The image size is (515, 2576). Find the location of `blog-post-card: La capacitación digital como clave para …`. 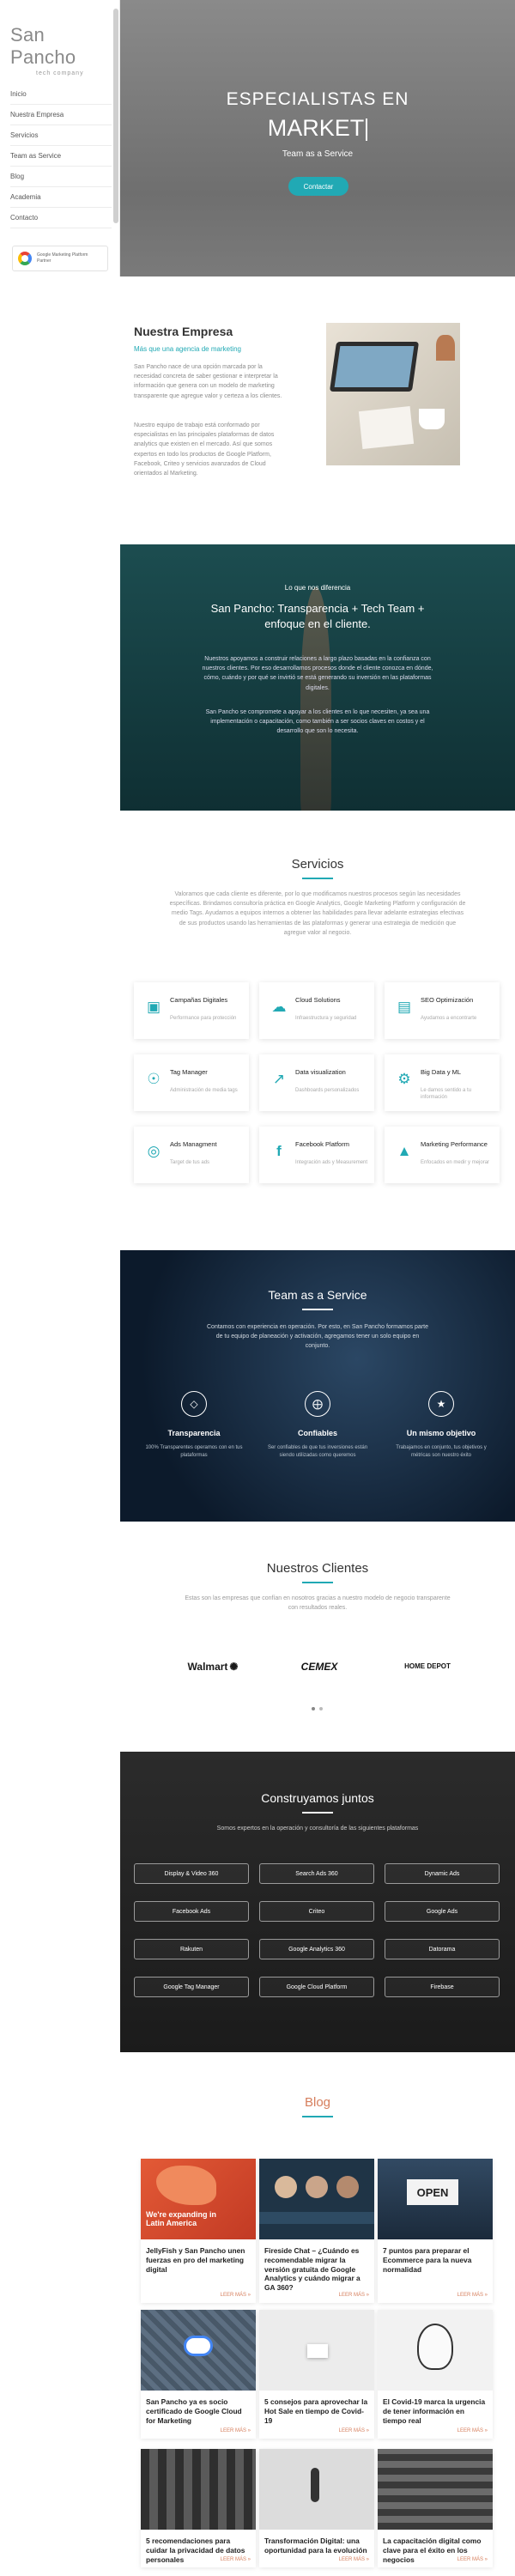

blog-post-card: La capacitación digital como clave para … is located at coordinates (435, 2508).